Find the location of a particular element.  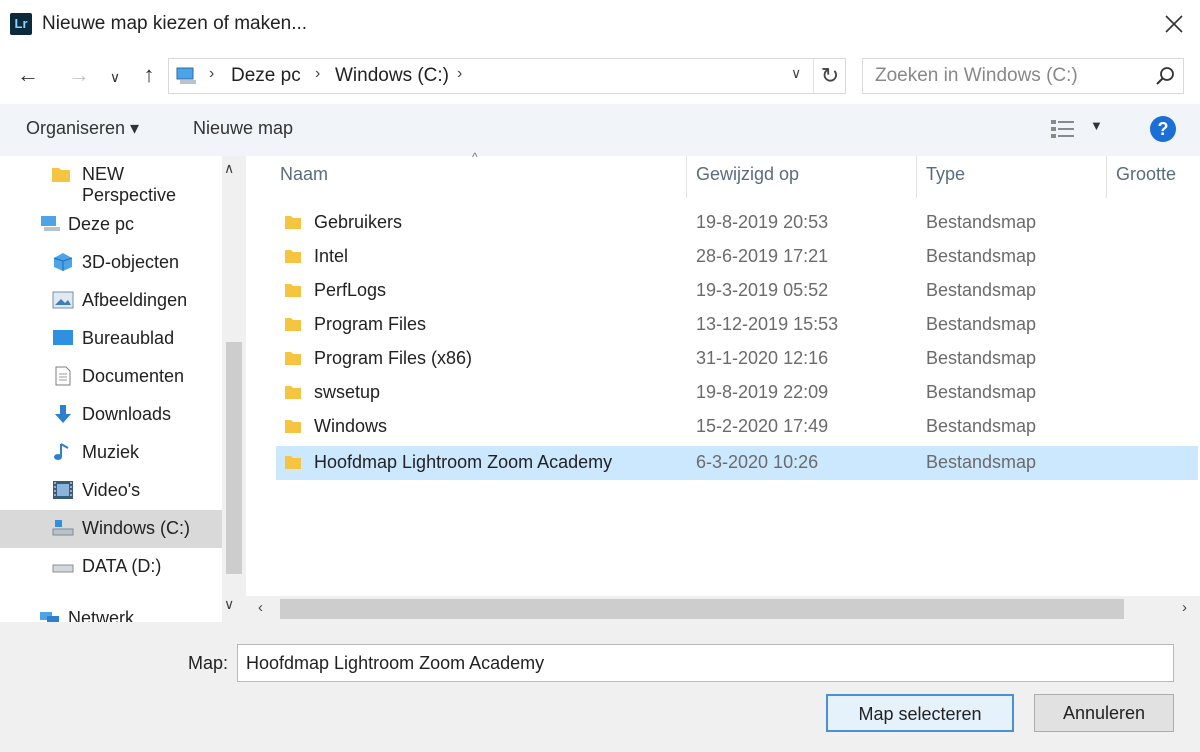

sidebar-item-documents: Documenten is located at coordinates (111, 377).